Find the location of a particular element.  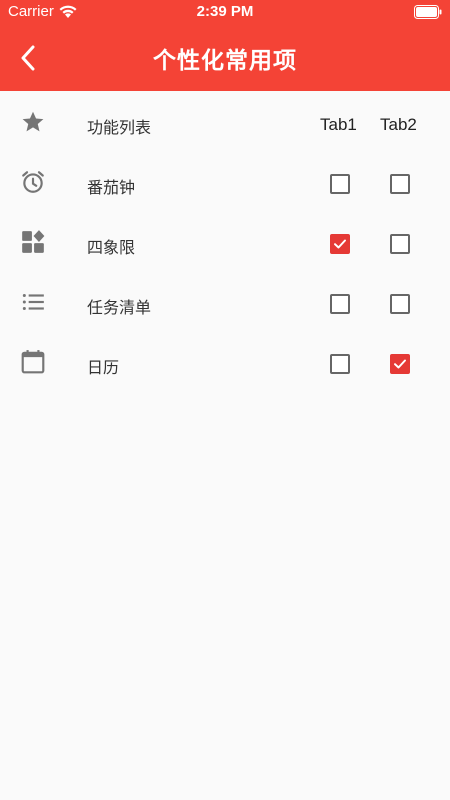

star-icon is located at coordinates (33, 122).